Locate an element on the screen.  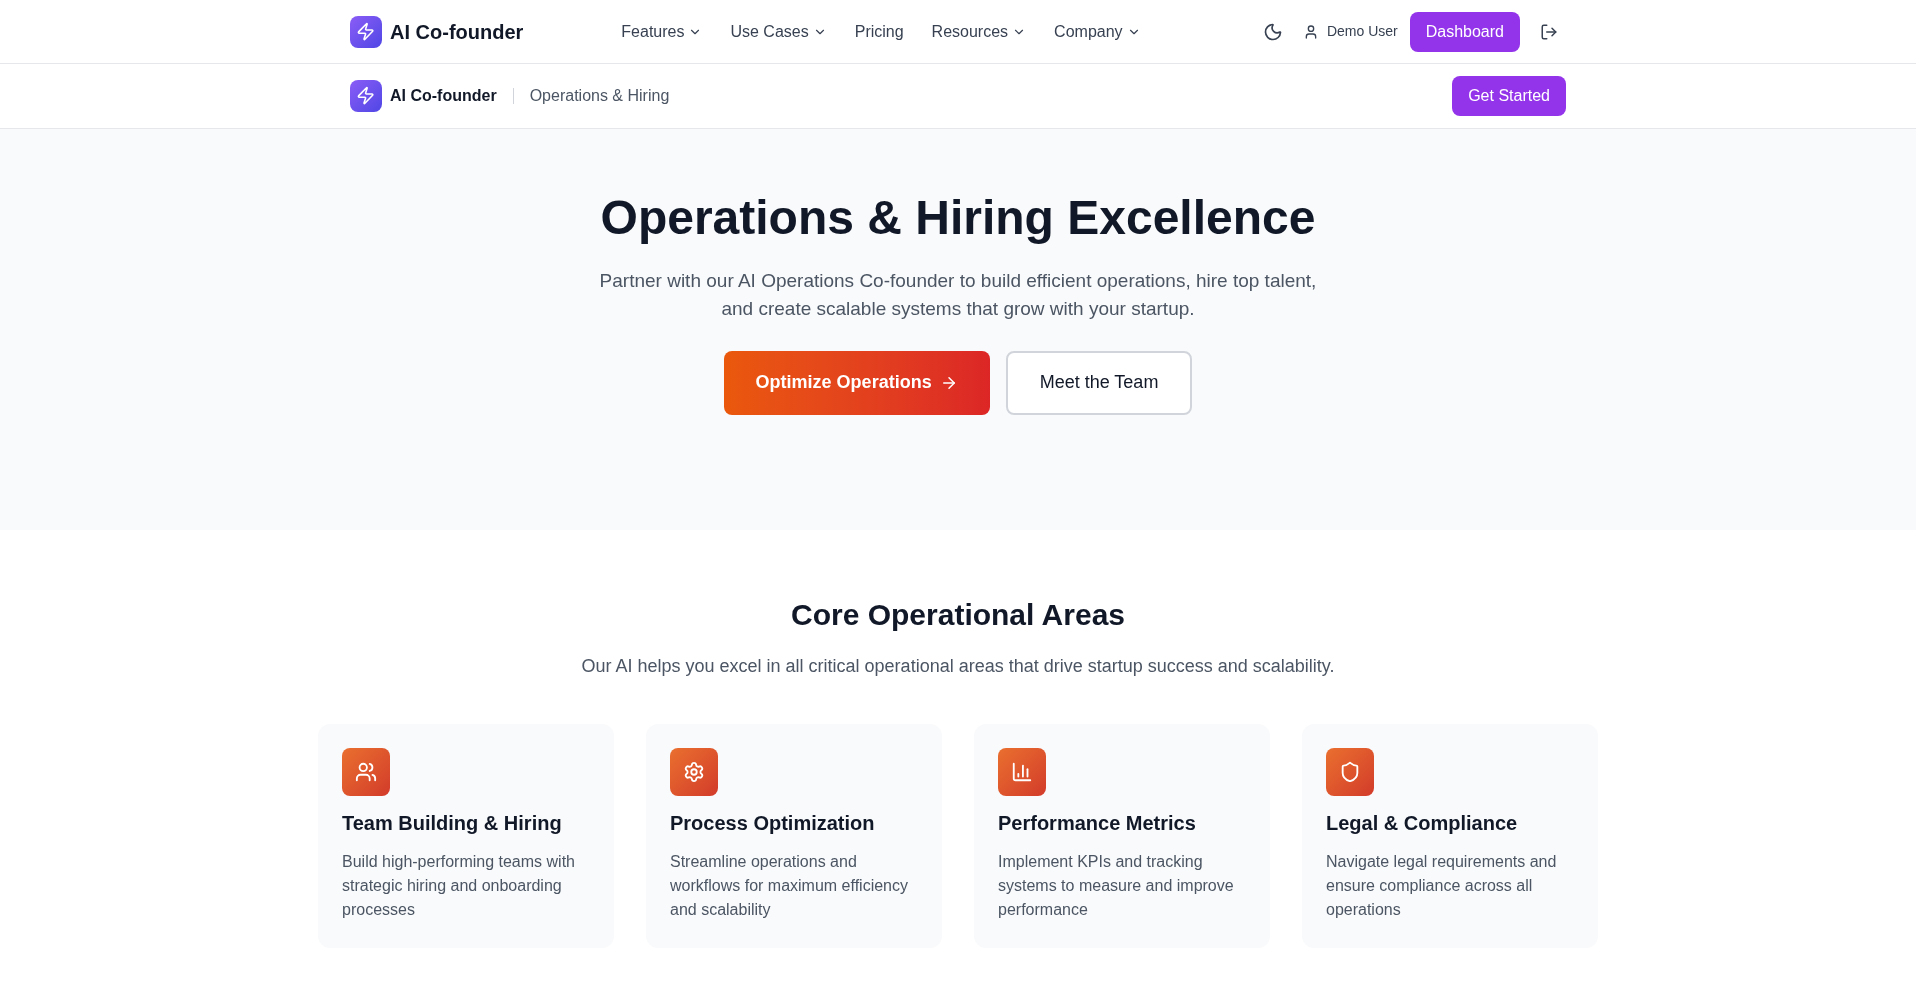
shield-icon is located at coordinates (1350, 772).